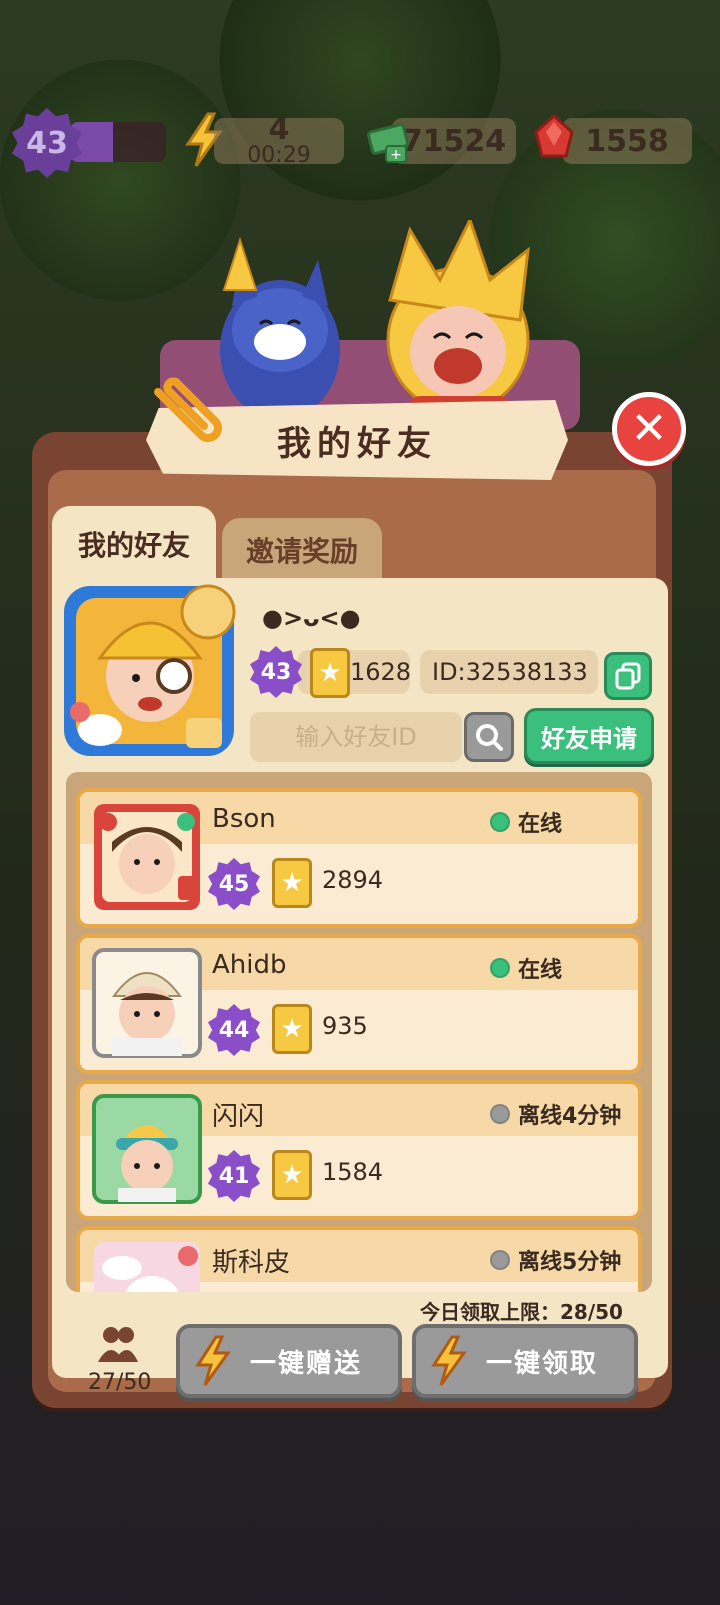  I want to click on tab-my-friends: 我的好友, so click(134, 544).